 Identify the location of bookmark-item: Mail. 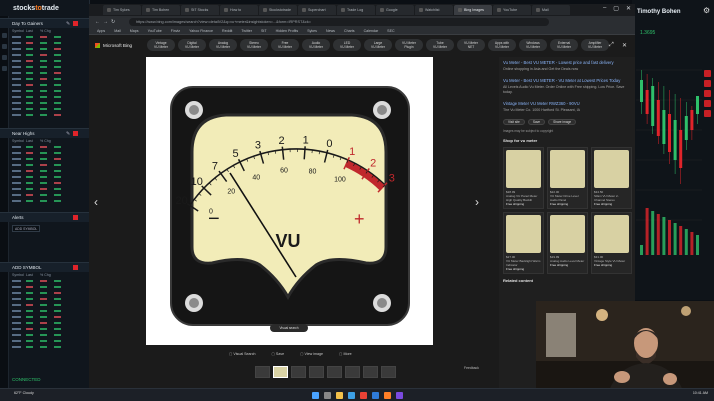
(117, 31).